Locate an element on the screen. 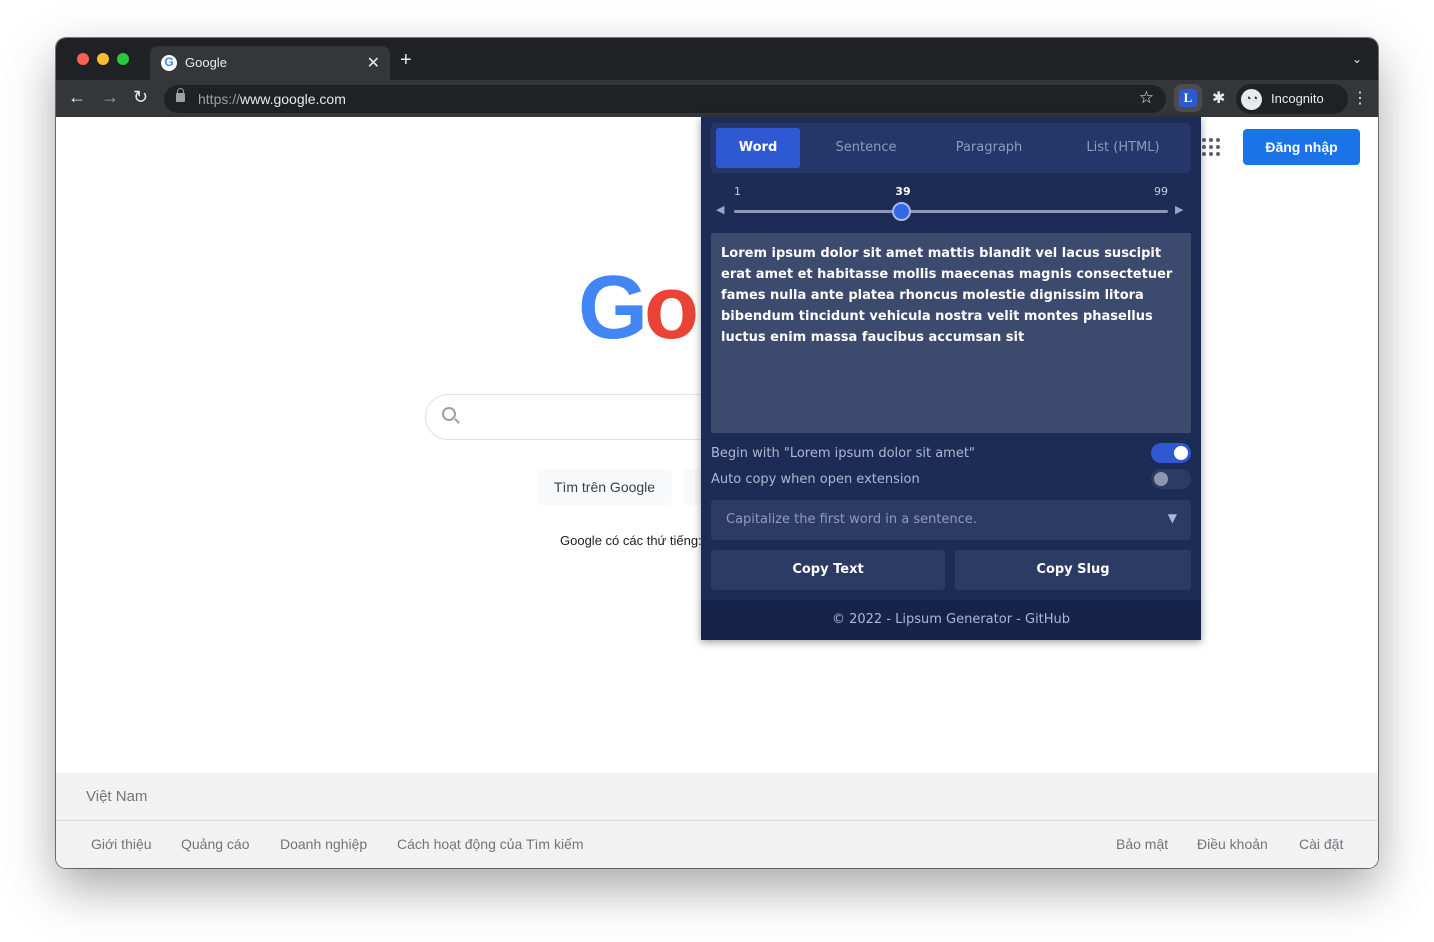 Image resolution: width=1434 pixels, height=942 pixels. slider-decrement-icon: ◀ is located at coordinates (720, 209).